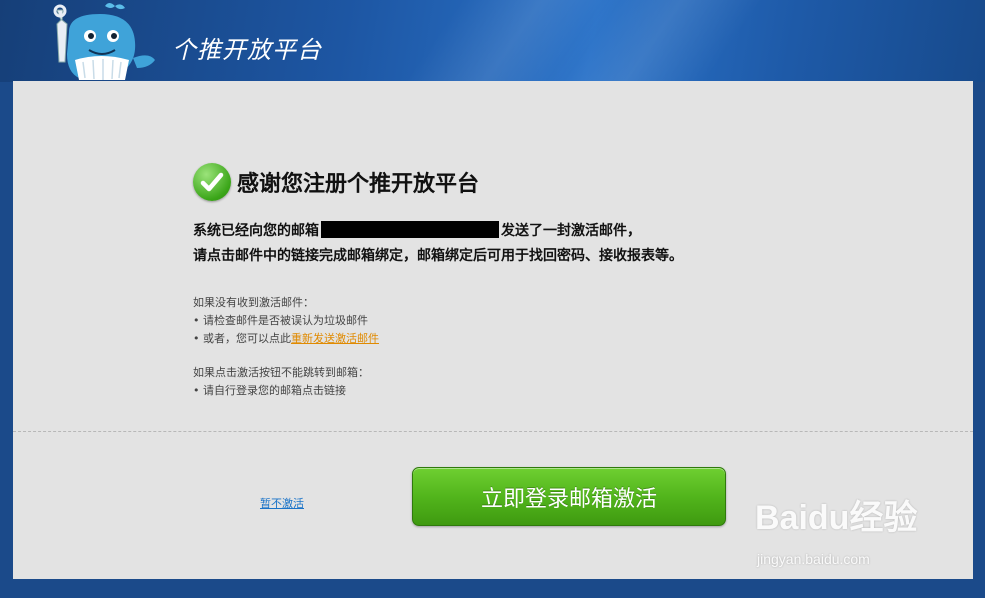  Describe the element at coordinates (492, 41) in the screenshot. I see `header-bar: 个推开放平台` at that location.